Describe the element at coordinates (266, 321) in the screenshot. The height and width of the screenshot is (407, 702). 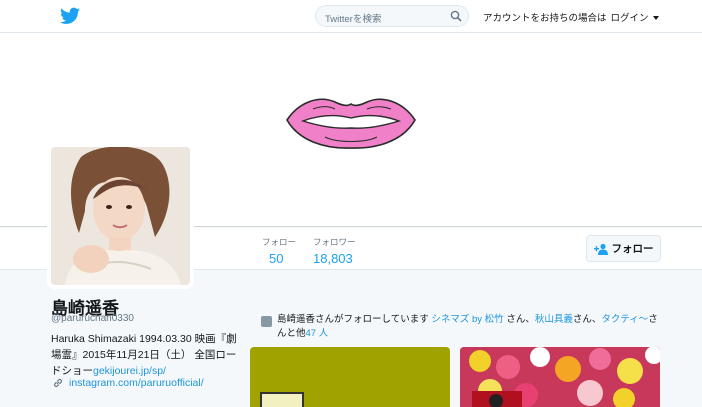
I see `followers-you-know-icon` at that location.